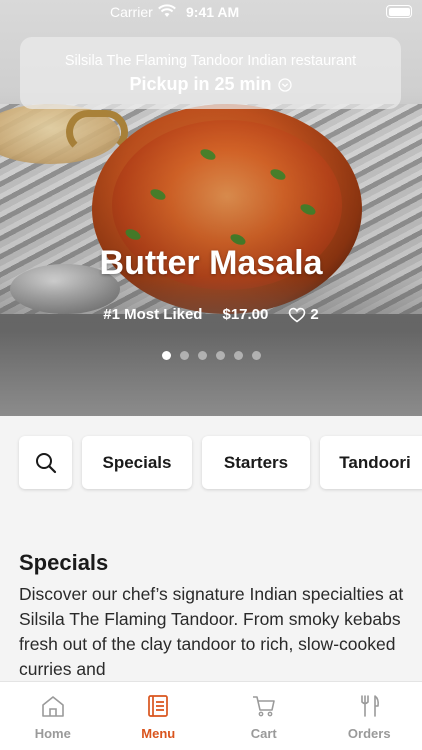 Image resolution: width=422 pixels, height=750 pixels. Describe the element at coordinates (64, 562) in the screenshot. I see `section-title: Specials` at that location.